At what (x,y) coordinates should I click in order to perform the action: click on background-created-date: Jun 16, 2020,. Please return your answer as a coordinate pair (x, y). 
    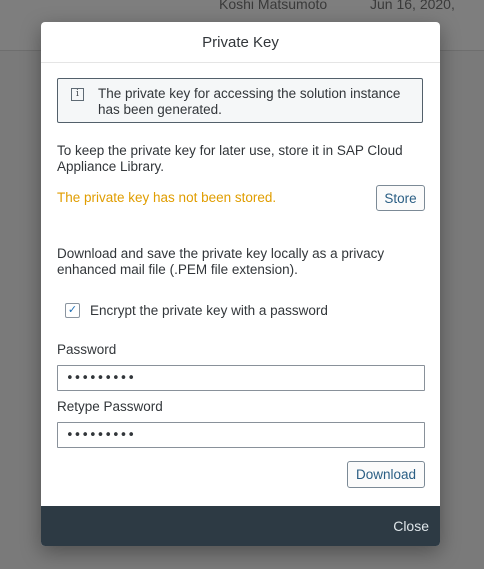
    Looking at the image, I should click on (412, 6).